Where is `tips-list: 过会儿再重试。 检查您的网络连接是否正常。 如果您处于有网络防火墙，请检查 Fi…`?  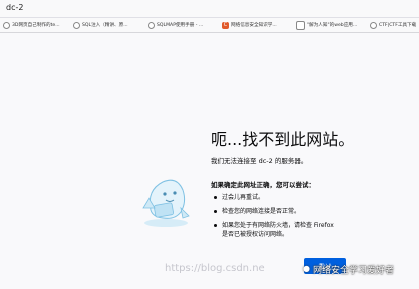 tips-list: 过会儿再重试。 检查您的网络连接是否正常。 如果您处于有网络防火墙，请检查 Fi… is located at coordinates (274, 218).